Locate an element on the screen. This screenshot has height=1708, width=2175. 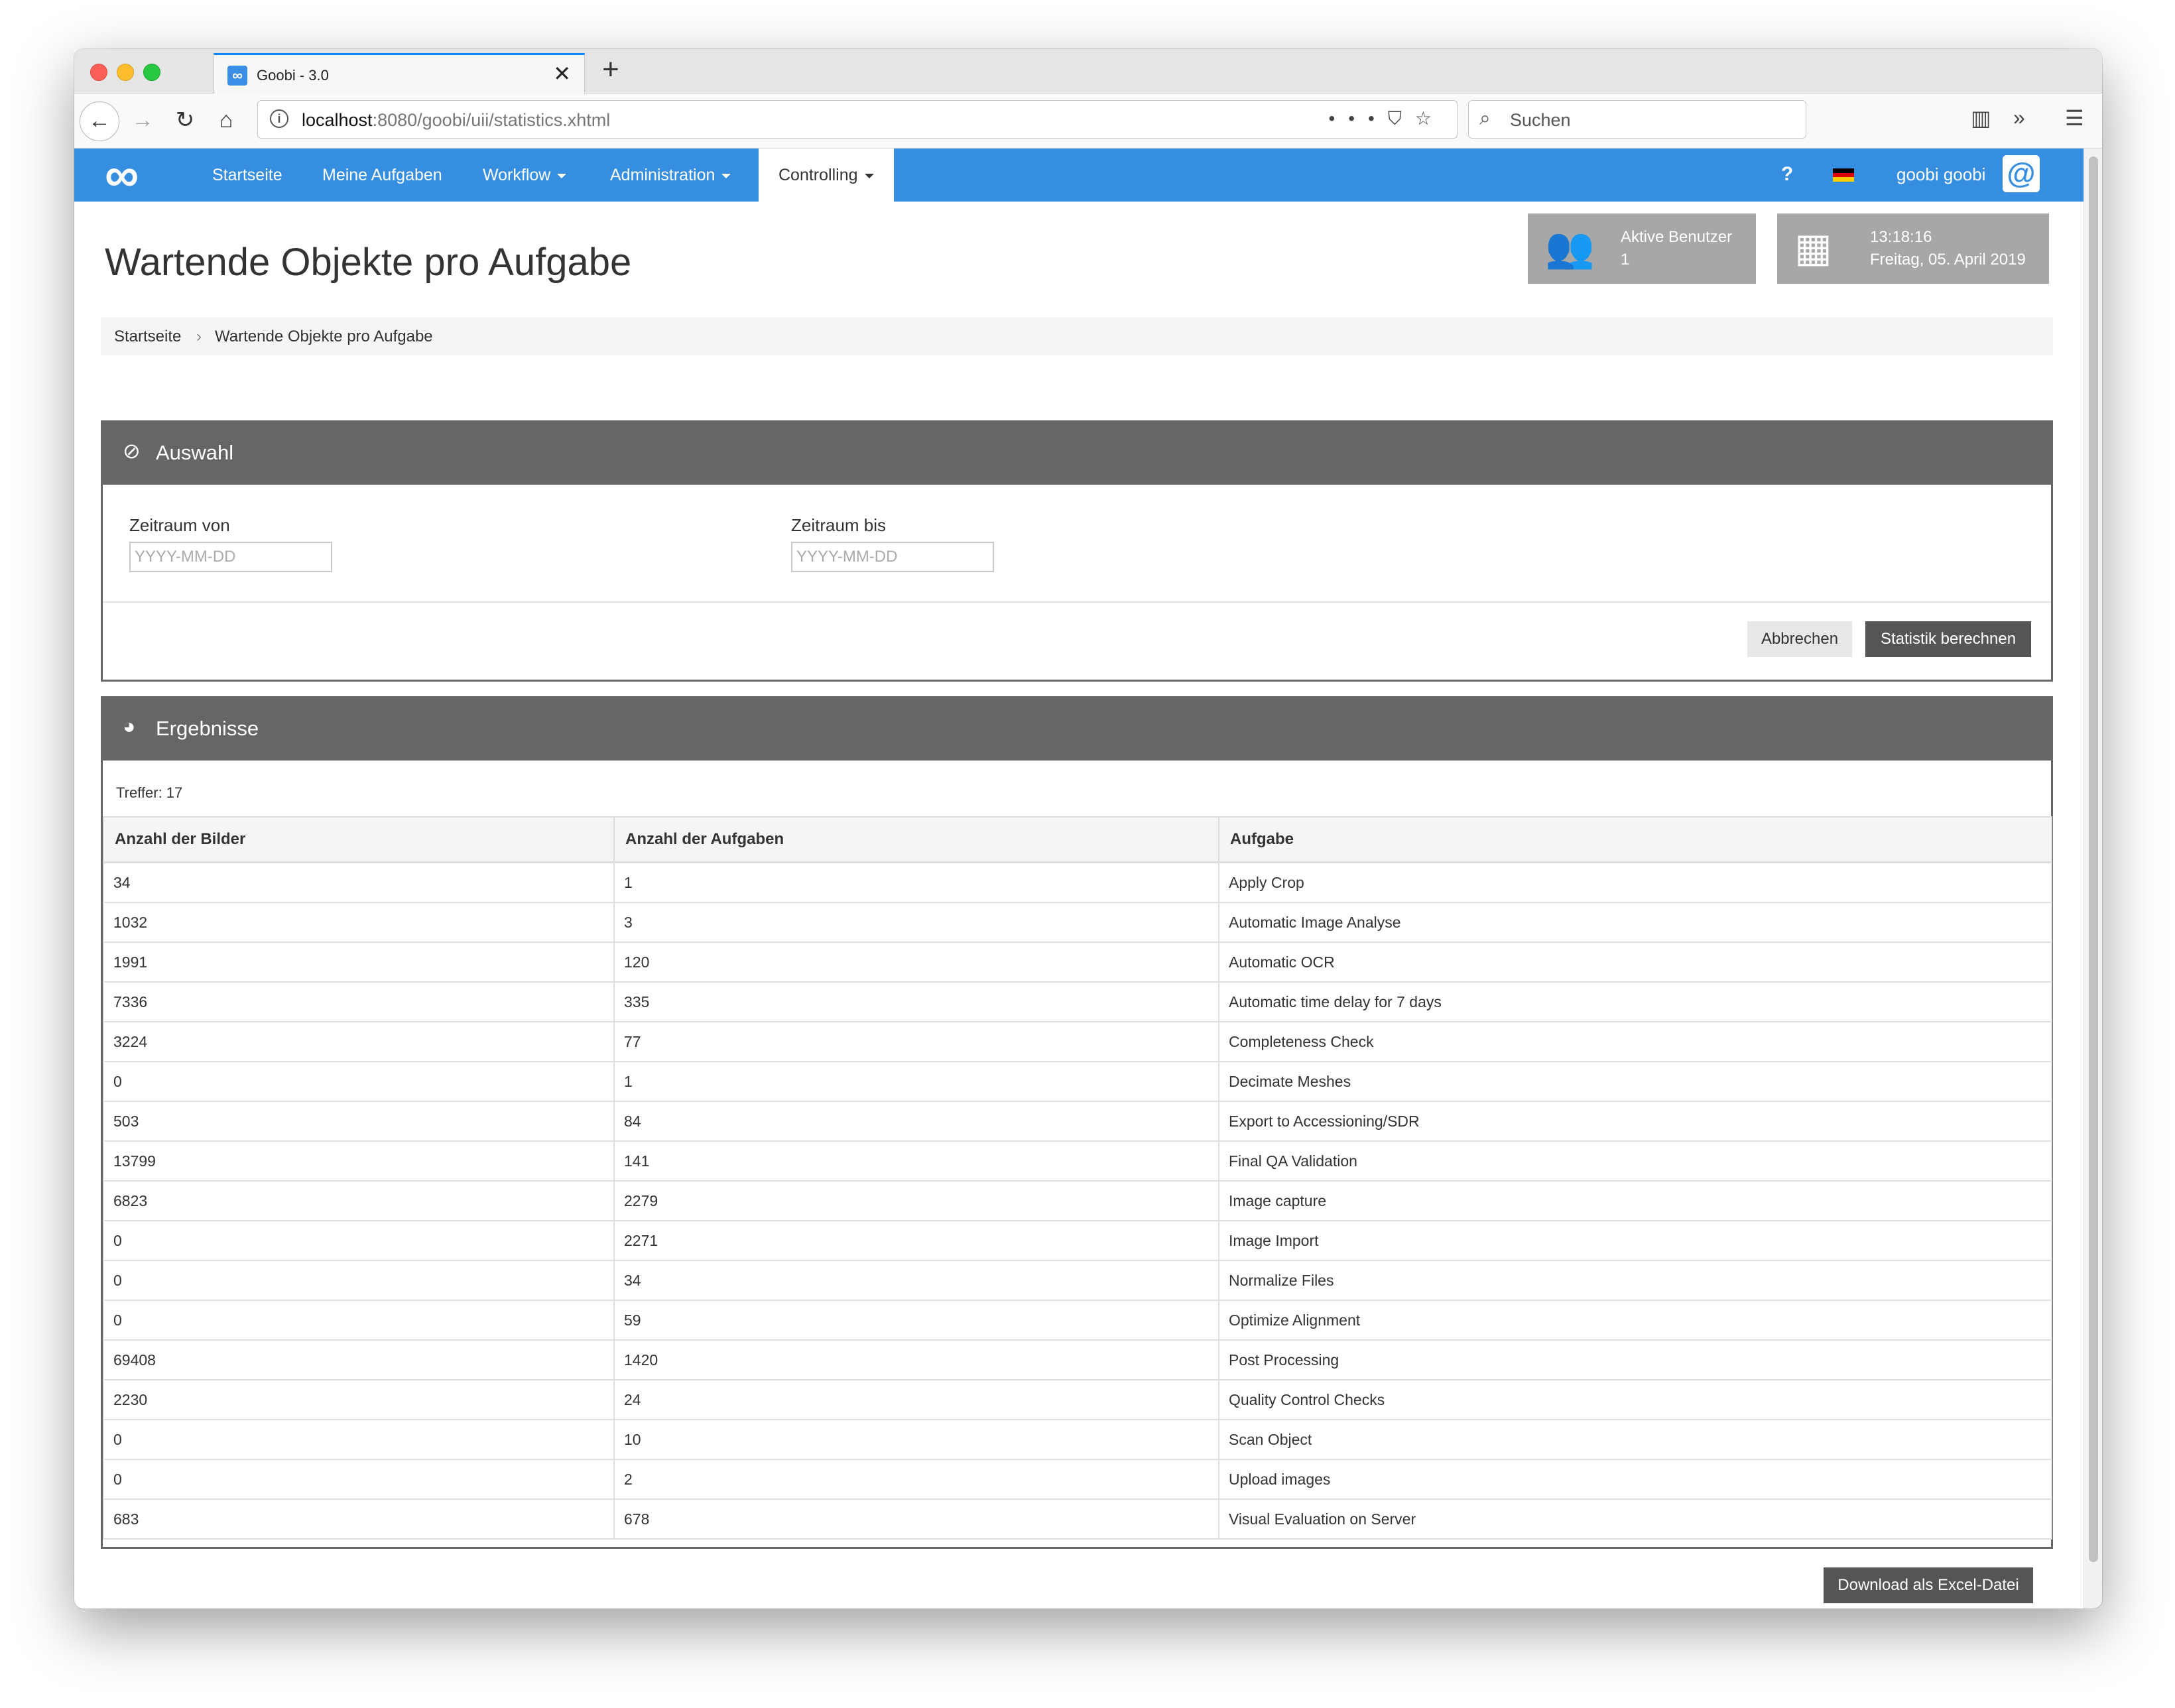
user-avatar-icon: @ is located at coordinates (2021, 173).